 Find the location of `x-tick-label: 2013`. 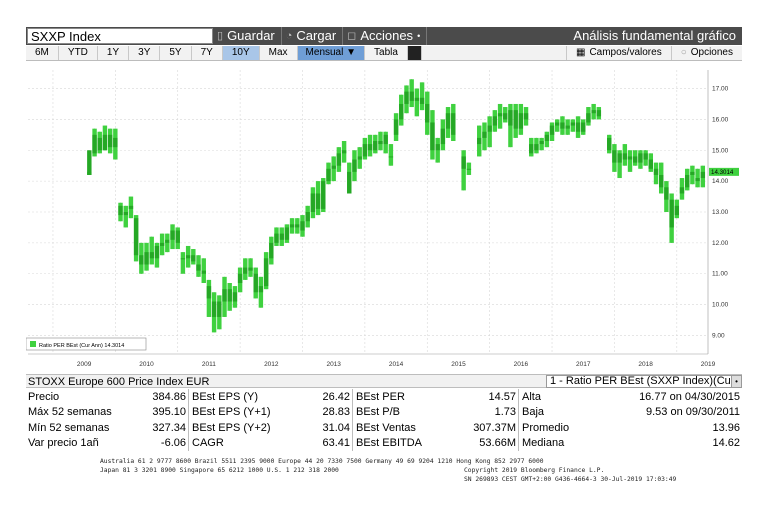

x-tick-label: 2013 is located at coordinates (333, 364).